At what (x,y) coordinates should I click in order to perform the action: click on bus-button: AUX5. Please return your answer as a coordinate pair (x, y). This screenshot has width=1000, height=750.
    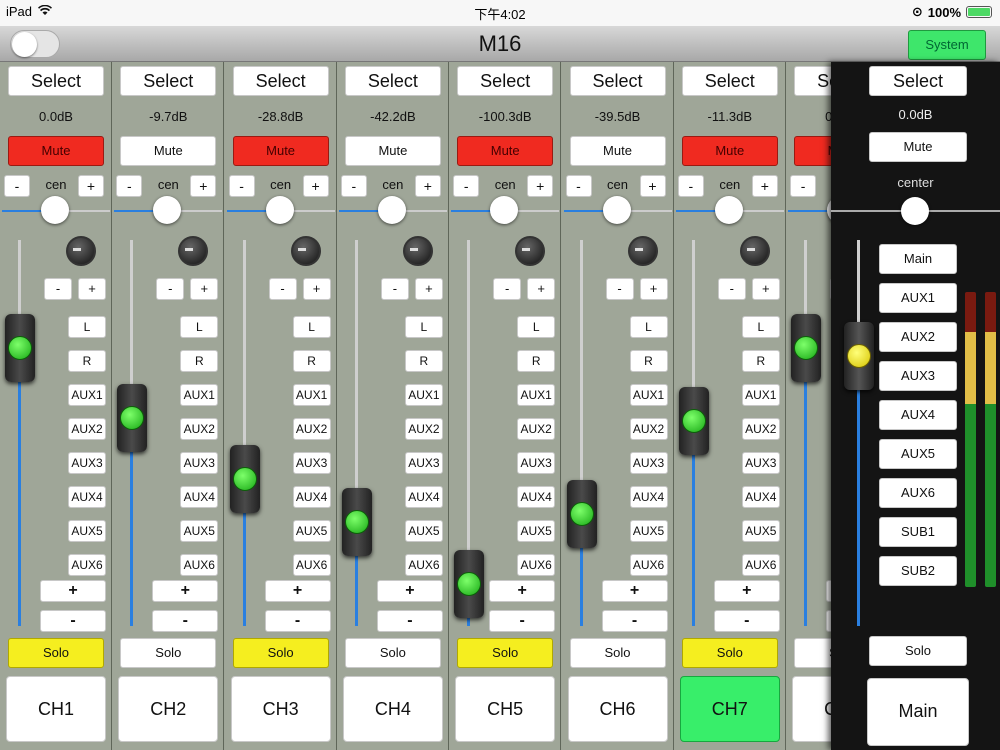
    Looking at the image, I should click on (918, 454).